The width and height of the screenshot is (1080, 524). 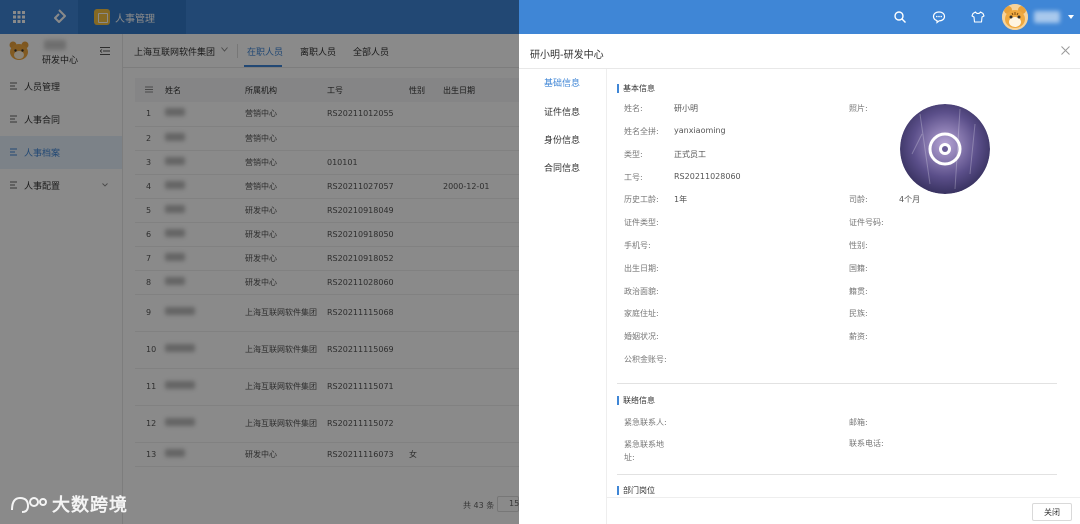 I want to click on user-menu-caret-icon, so click(x=1071, y=17).